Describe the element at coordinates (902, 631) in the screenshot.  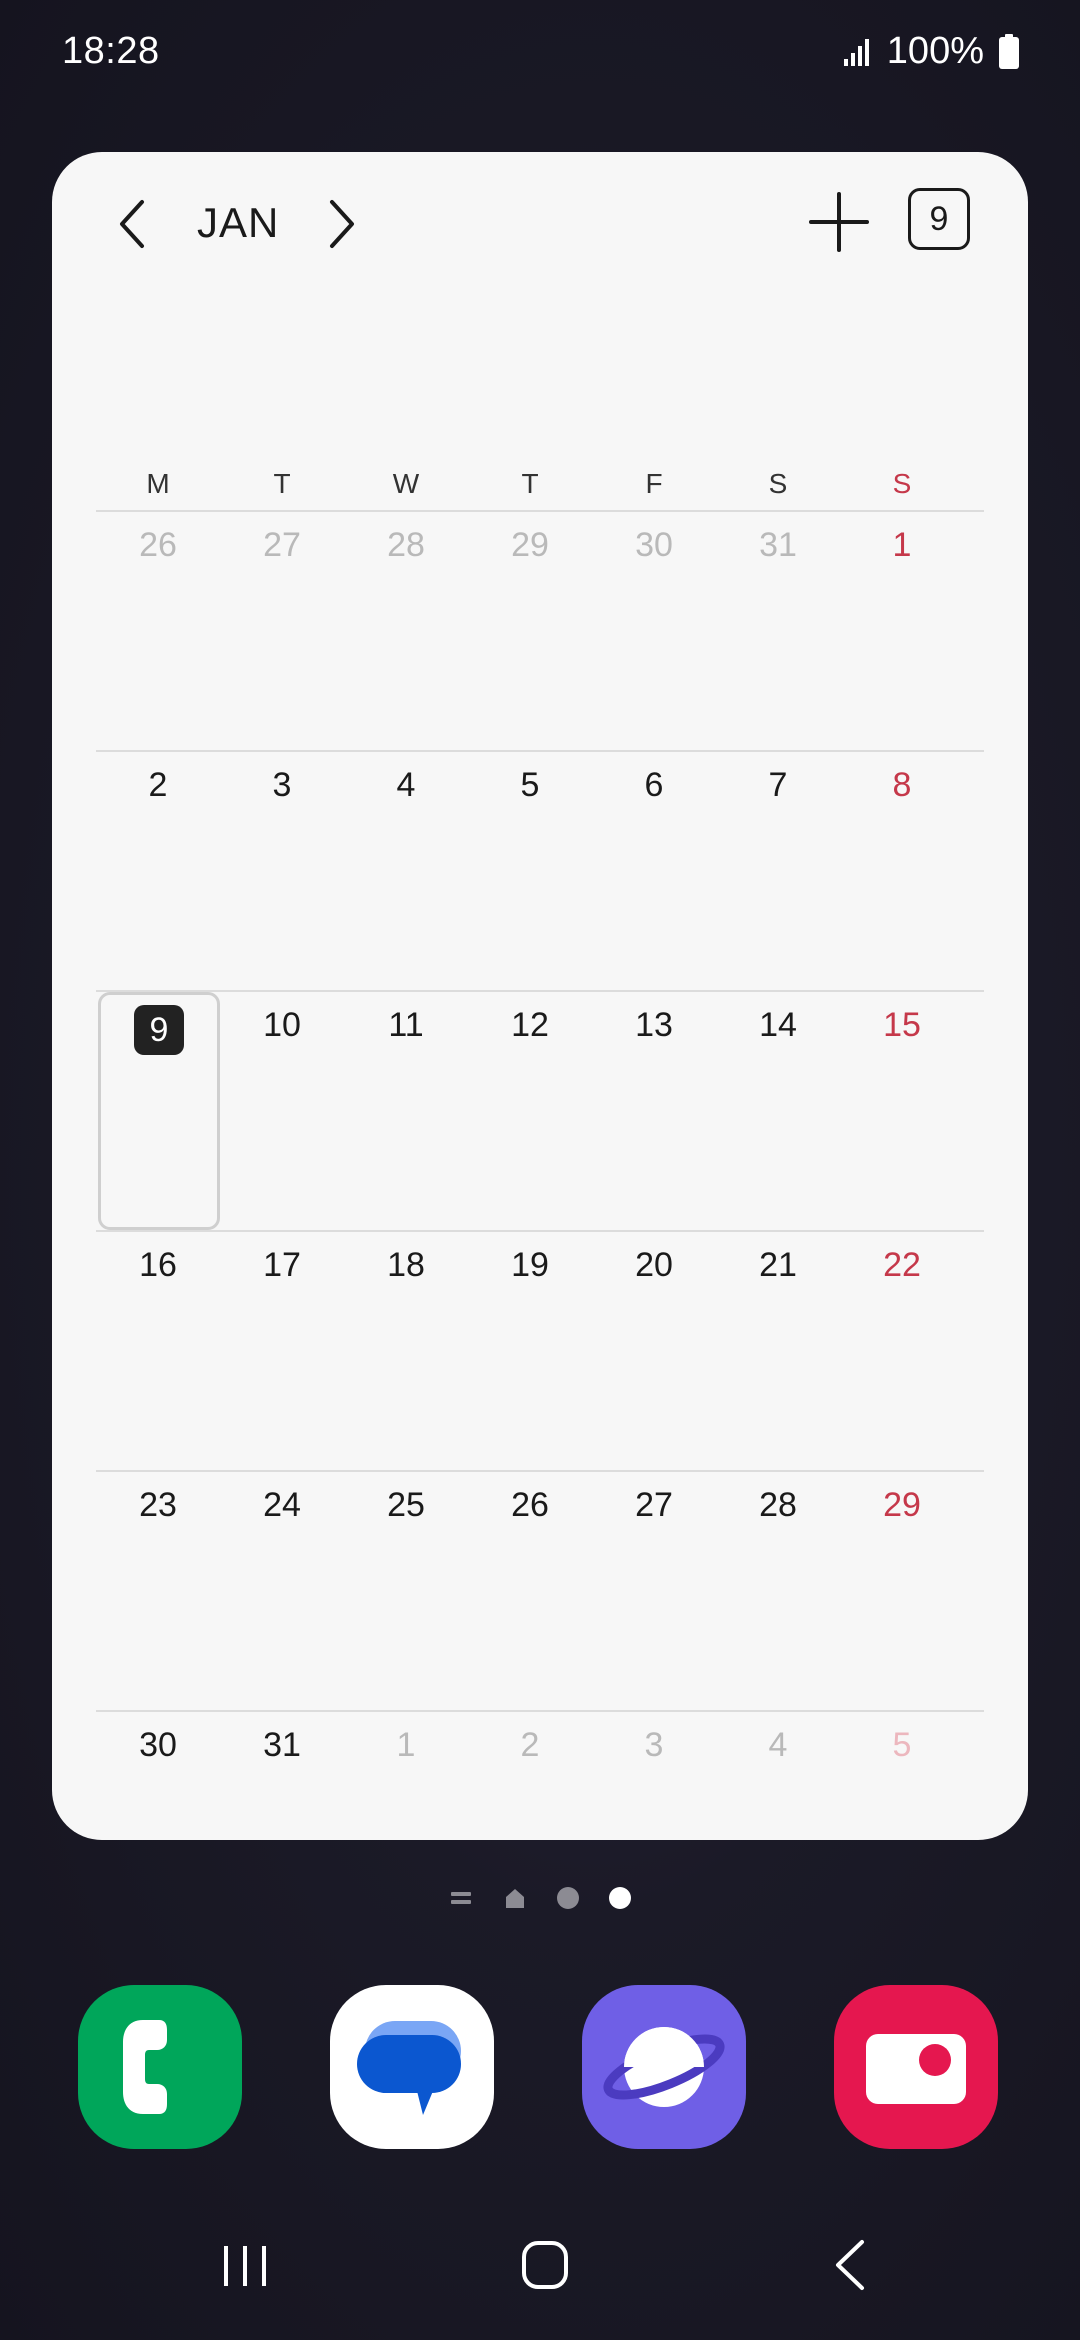
I see `day-cell: 1` at that location.